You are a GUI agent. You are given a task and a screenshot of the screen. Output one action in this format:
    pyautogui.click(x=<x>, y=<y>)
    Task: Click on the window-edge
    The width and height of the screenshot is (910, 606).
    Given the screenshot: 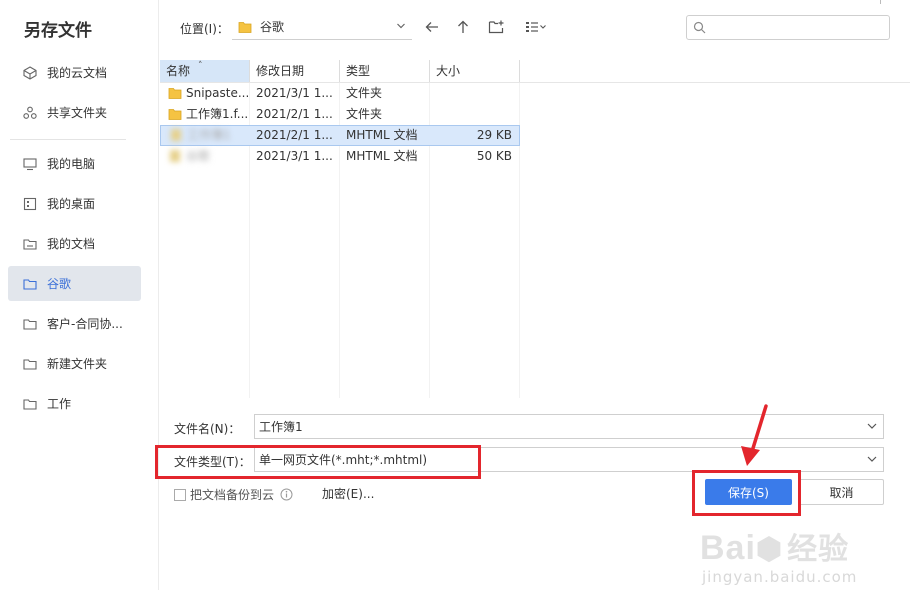 What is the action you would take?
    pyautogui.click(x=883, y=2)
    